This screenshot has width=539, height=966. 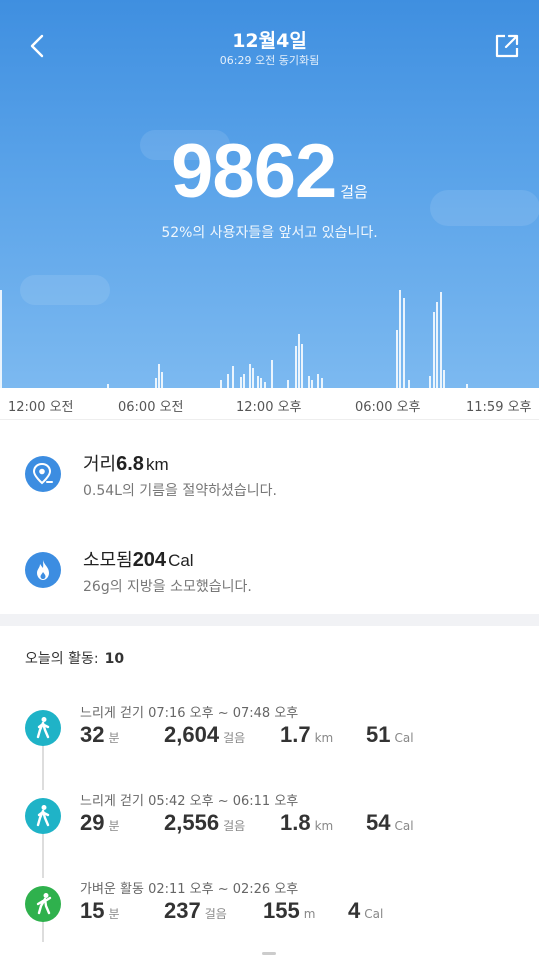 I want to click on top-bar: 12월4일 06:29 오전 동기화됨, so click(x=269, y=40).